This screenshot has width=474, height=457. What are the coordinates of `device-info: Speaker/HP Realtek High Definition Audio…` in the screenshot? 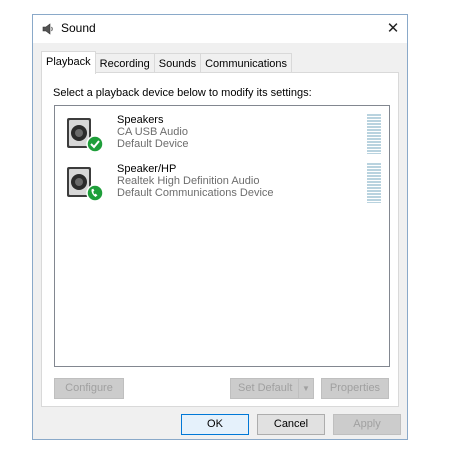 It's located at (195, 181).